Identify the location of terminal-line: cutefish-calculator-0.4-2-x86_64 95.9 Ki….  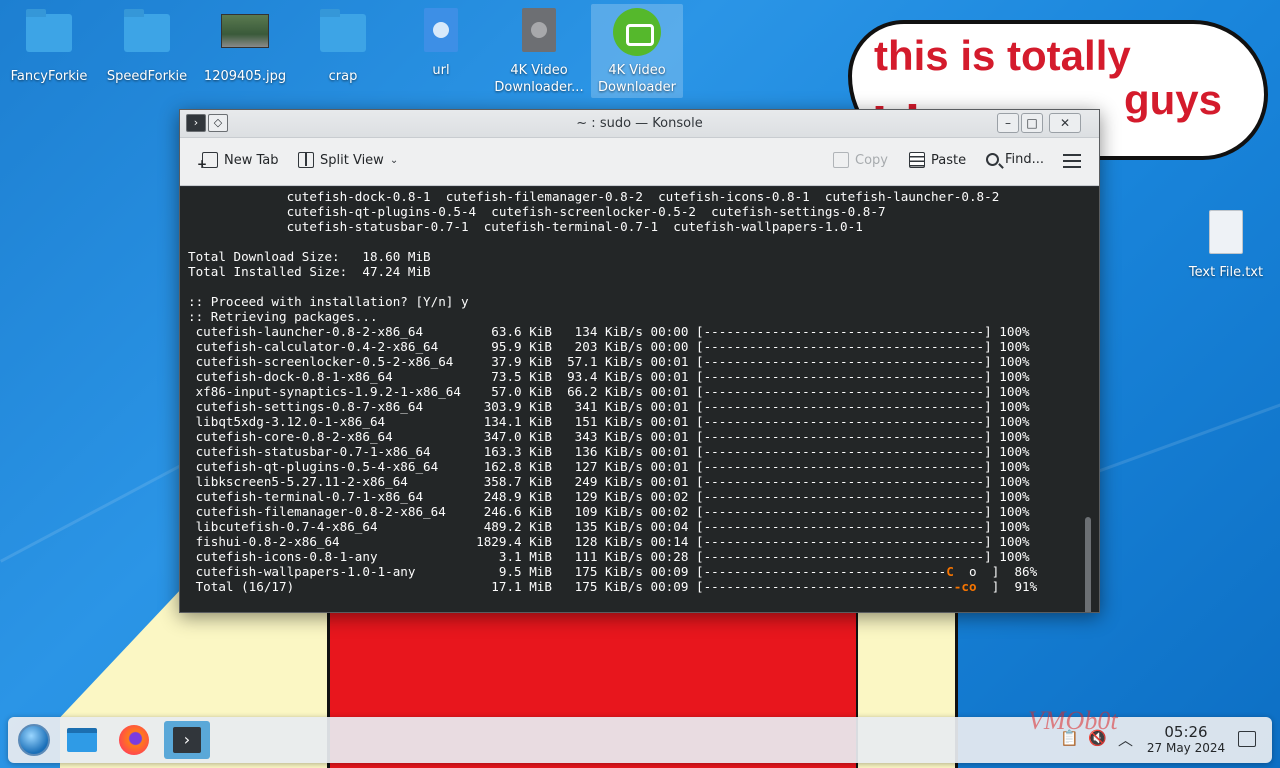
(609, 346).